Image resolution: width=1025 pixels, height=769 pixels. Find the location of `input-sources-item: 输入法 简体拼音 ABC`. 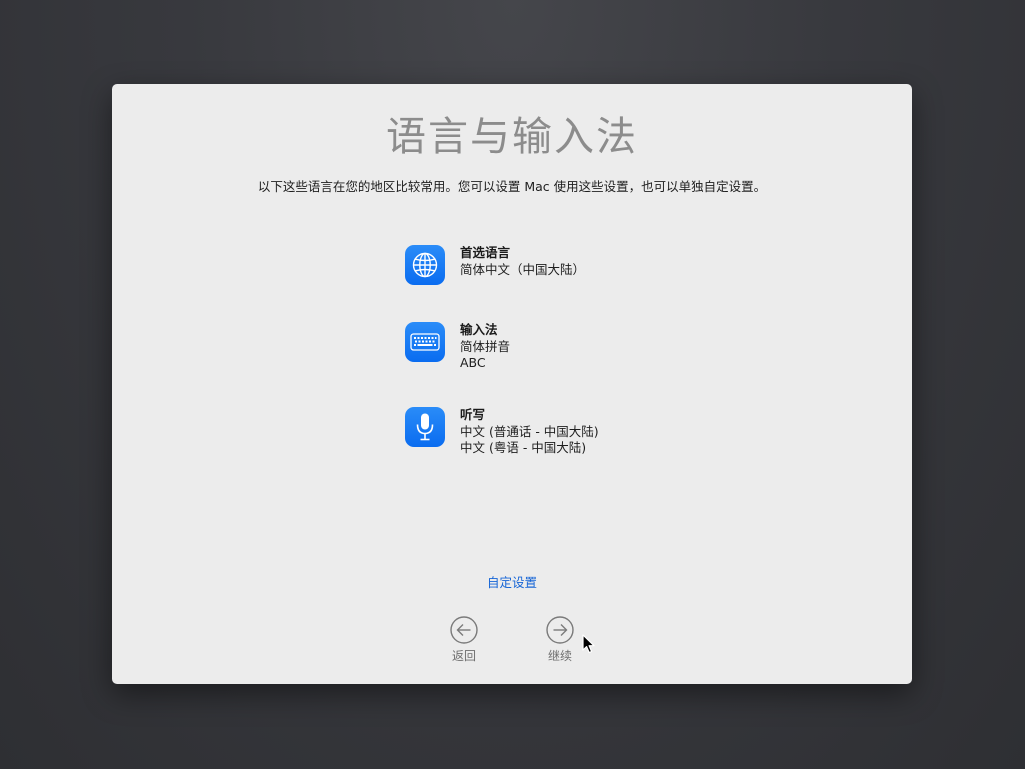

input-sources-item: 输入法 简体拼音 ABC is located at coordinates (457, 347).